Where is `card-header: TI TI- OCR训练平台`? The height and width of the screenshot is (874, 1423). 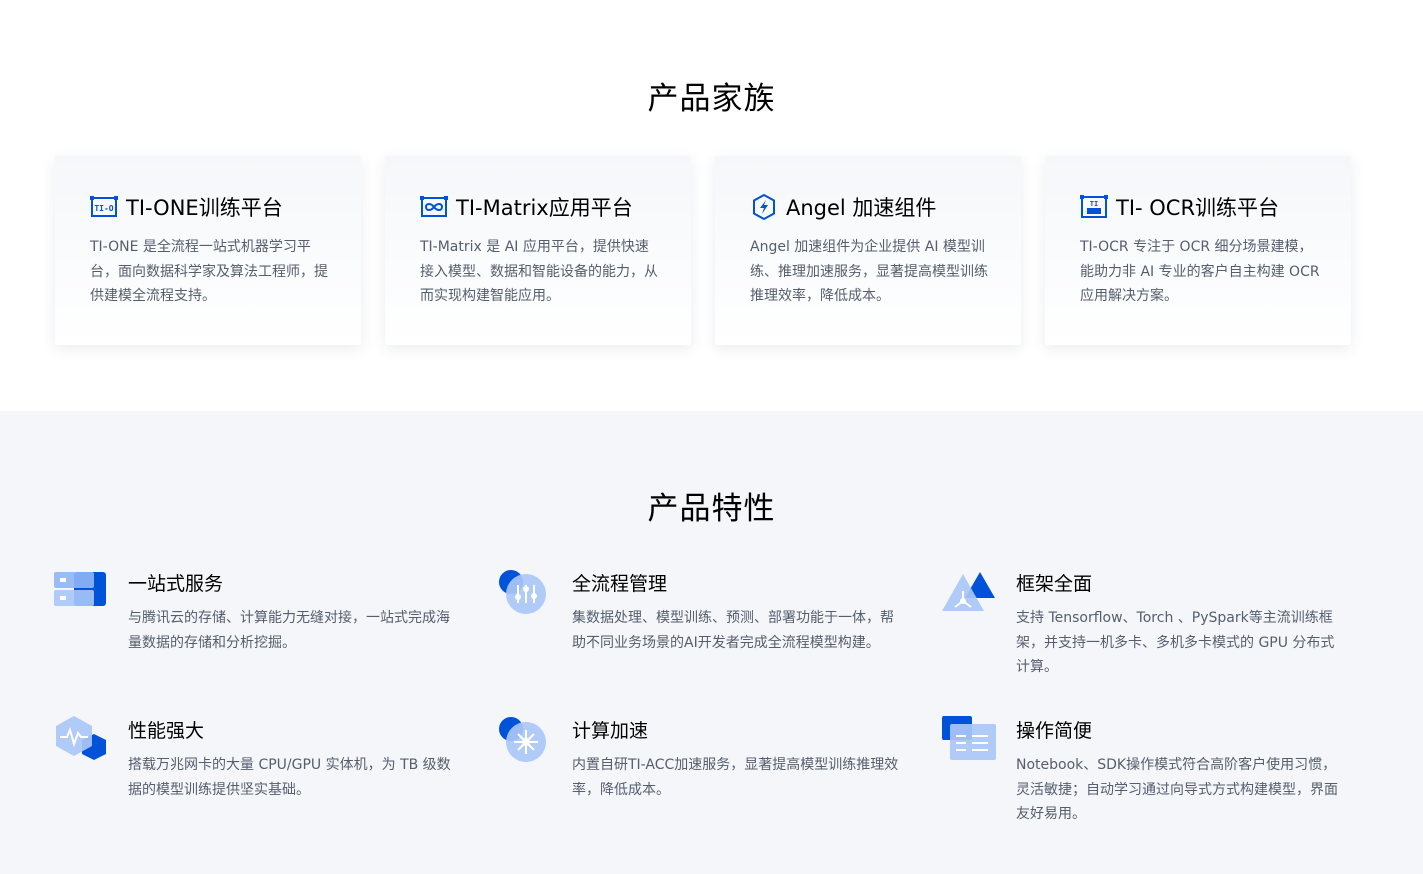
card-header: TI TI- OCR训练平台 is located at coordinates (1179, 207).